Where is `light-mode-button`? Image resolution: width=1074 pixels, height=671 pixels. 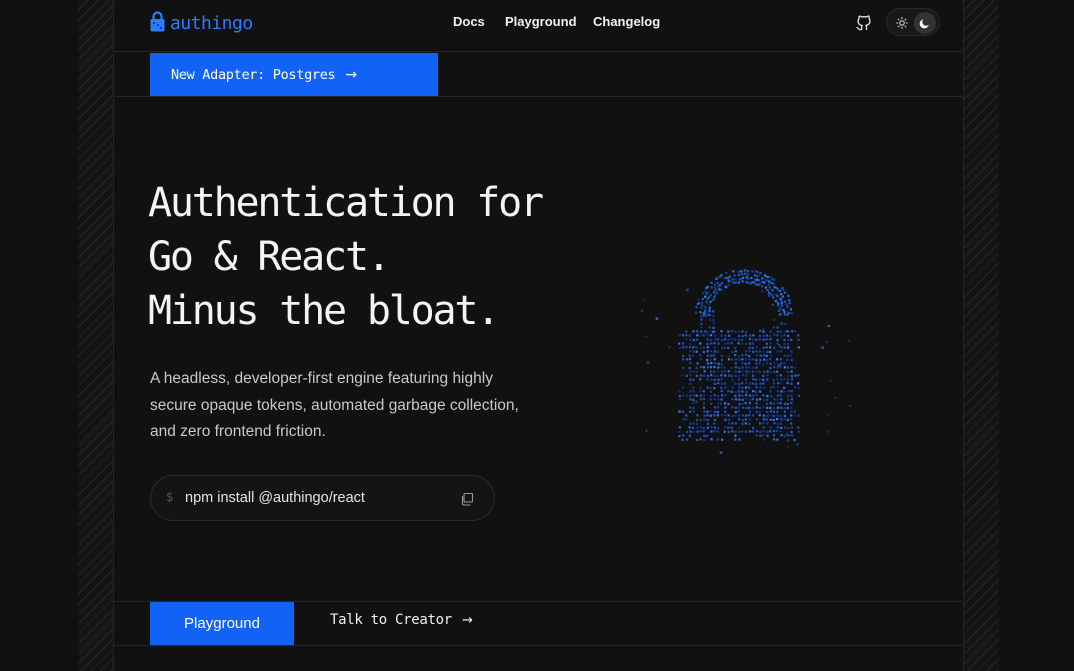 light-mode-button is located at coordinates (902, 23).